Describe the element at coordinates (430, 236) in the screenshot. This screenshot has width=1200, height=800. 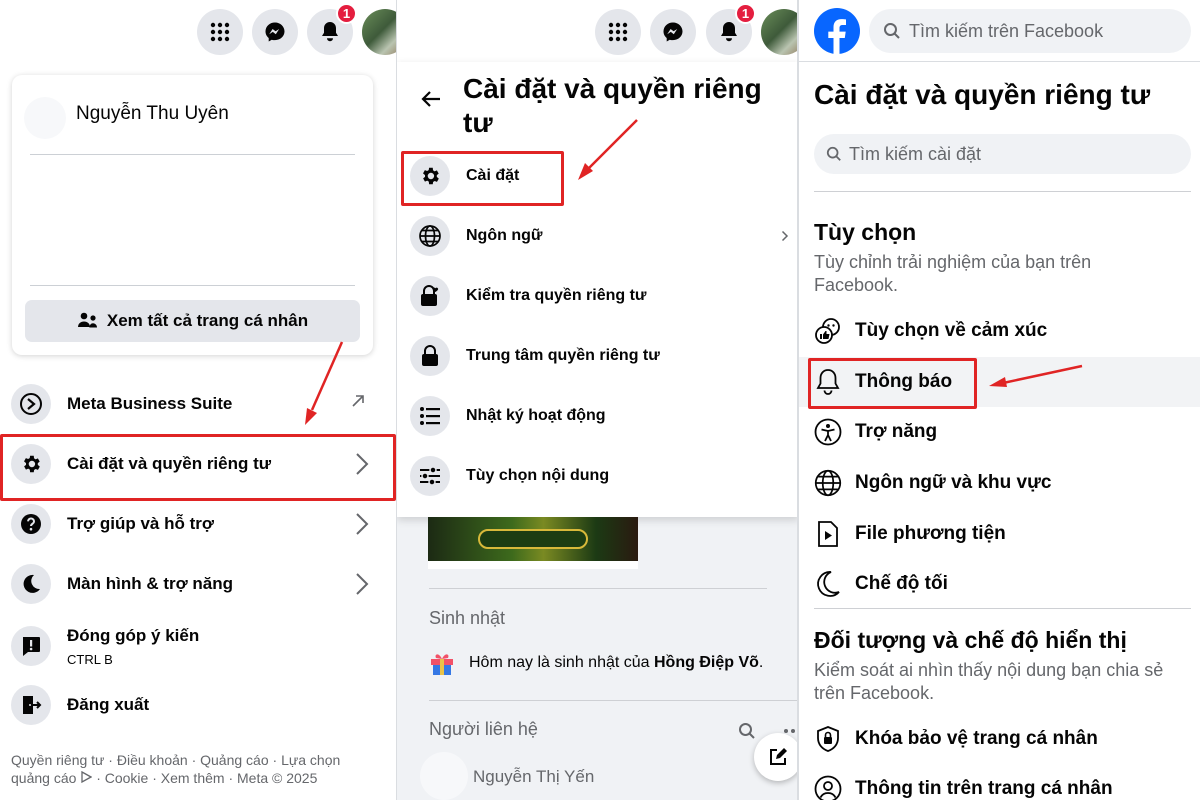
I see `language-icon-wrap` at that location.